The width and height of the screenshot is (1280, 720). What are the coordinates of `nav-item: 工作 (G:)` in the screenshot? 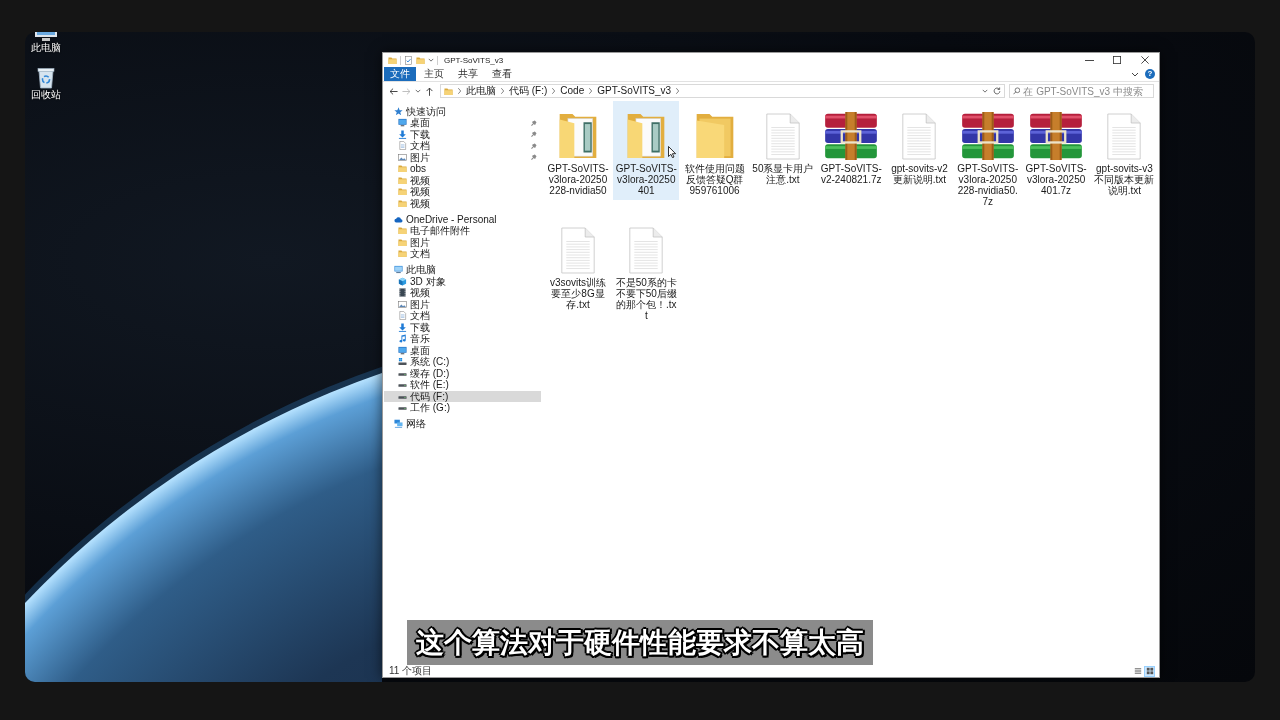 It's located at (417, 408).